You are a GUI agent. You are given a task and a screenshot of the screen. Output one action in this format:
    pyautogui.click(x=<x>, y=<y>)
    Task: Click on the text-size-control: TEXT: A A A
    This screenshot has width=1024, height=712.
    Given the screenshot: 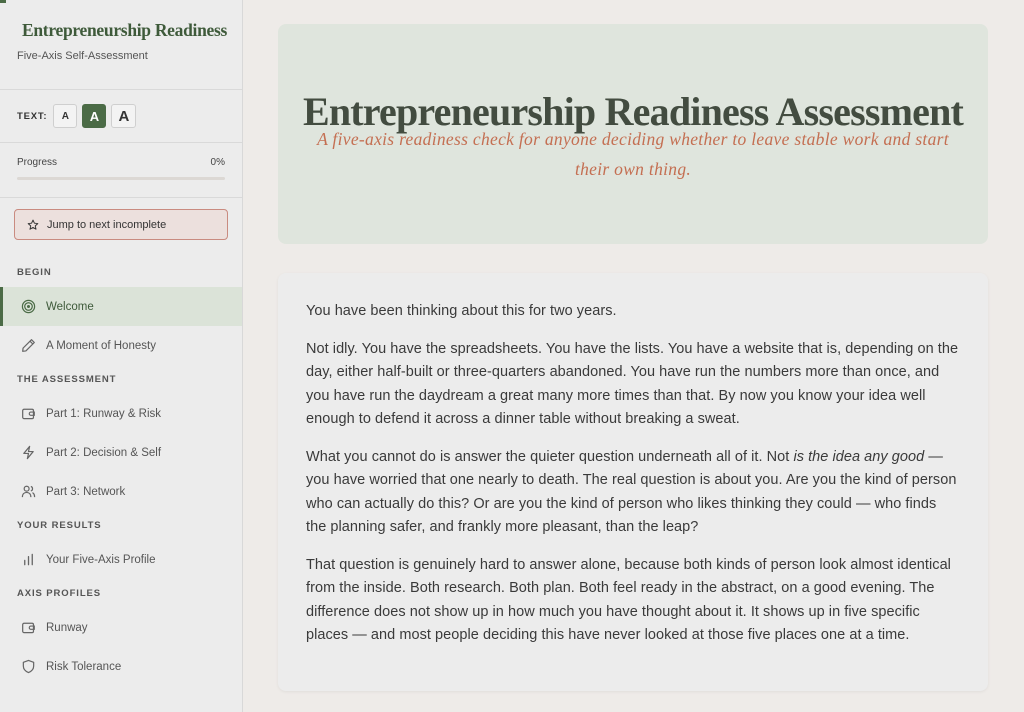 What is the action you would take?
    pyautogui.click(x=121, y=116)
    